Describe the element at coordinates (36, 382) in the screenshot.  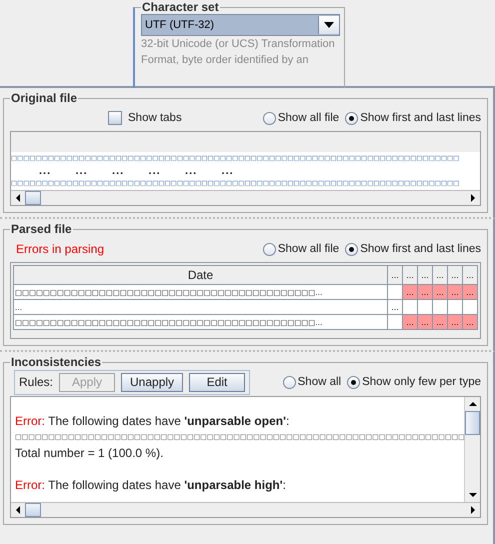
I see `rules-label: Rules:` at that location.